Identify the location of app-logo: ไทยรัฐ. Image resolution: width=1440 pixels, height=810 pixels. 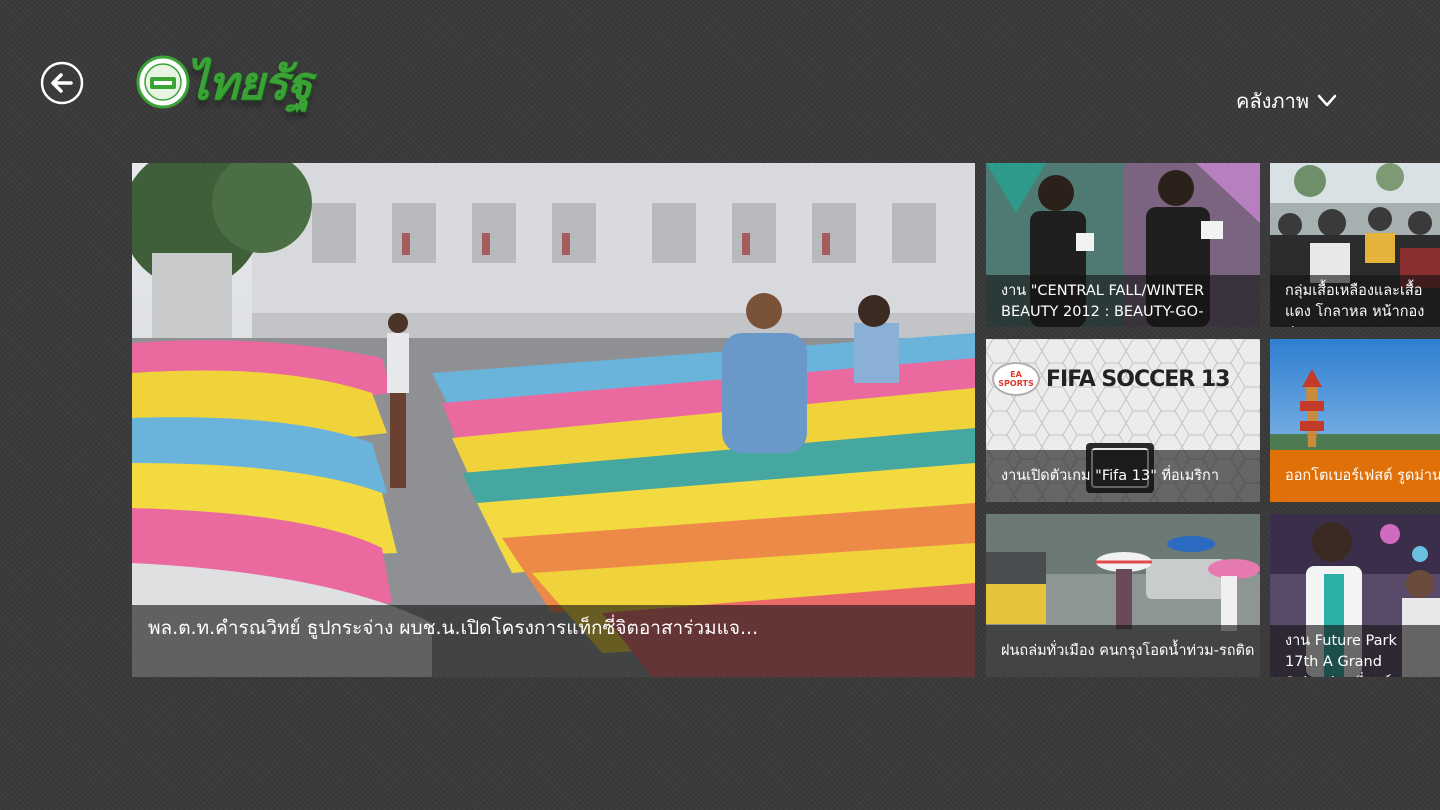
(238, 86).